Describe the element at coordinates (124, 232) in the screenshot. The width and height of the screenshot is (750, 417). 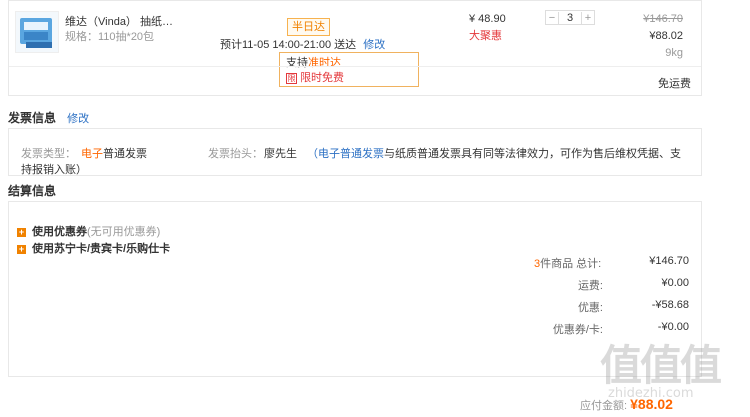
I see `coupon-note: (无可用优惠券)` at that location.